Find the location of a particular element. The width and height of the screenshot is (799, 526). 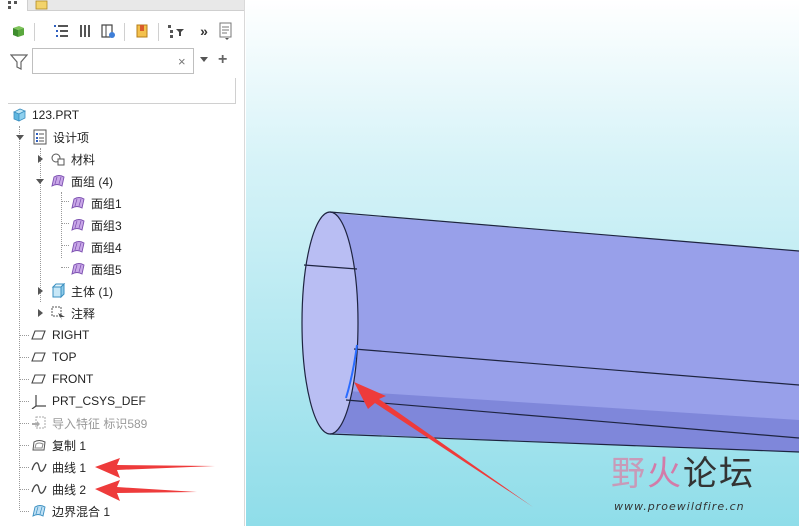

tree-annotation-arrows is located at coordinates (155, 479).